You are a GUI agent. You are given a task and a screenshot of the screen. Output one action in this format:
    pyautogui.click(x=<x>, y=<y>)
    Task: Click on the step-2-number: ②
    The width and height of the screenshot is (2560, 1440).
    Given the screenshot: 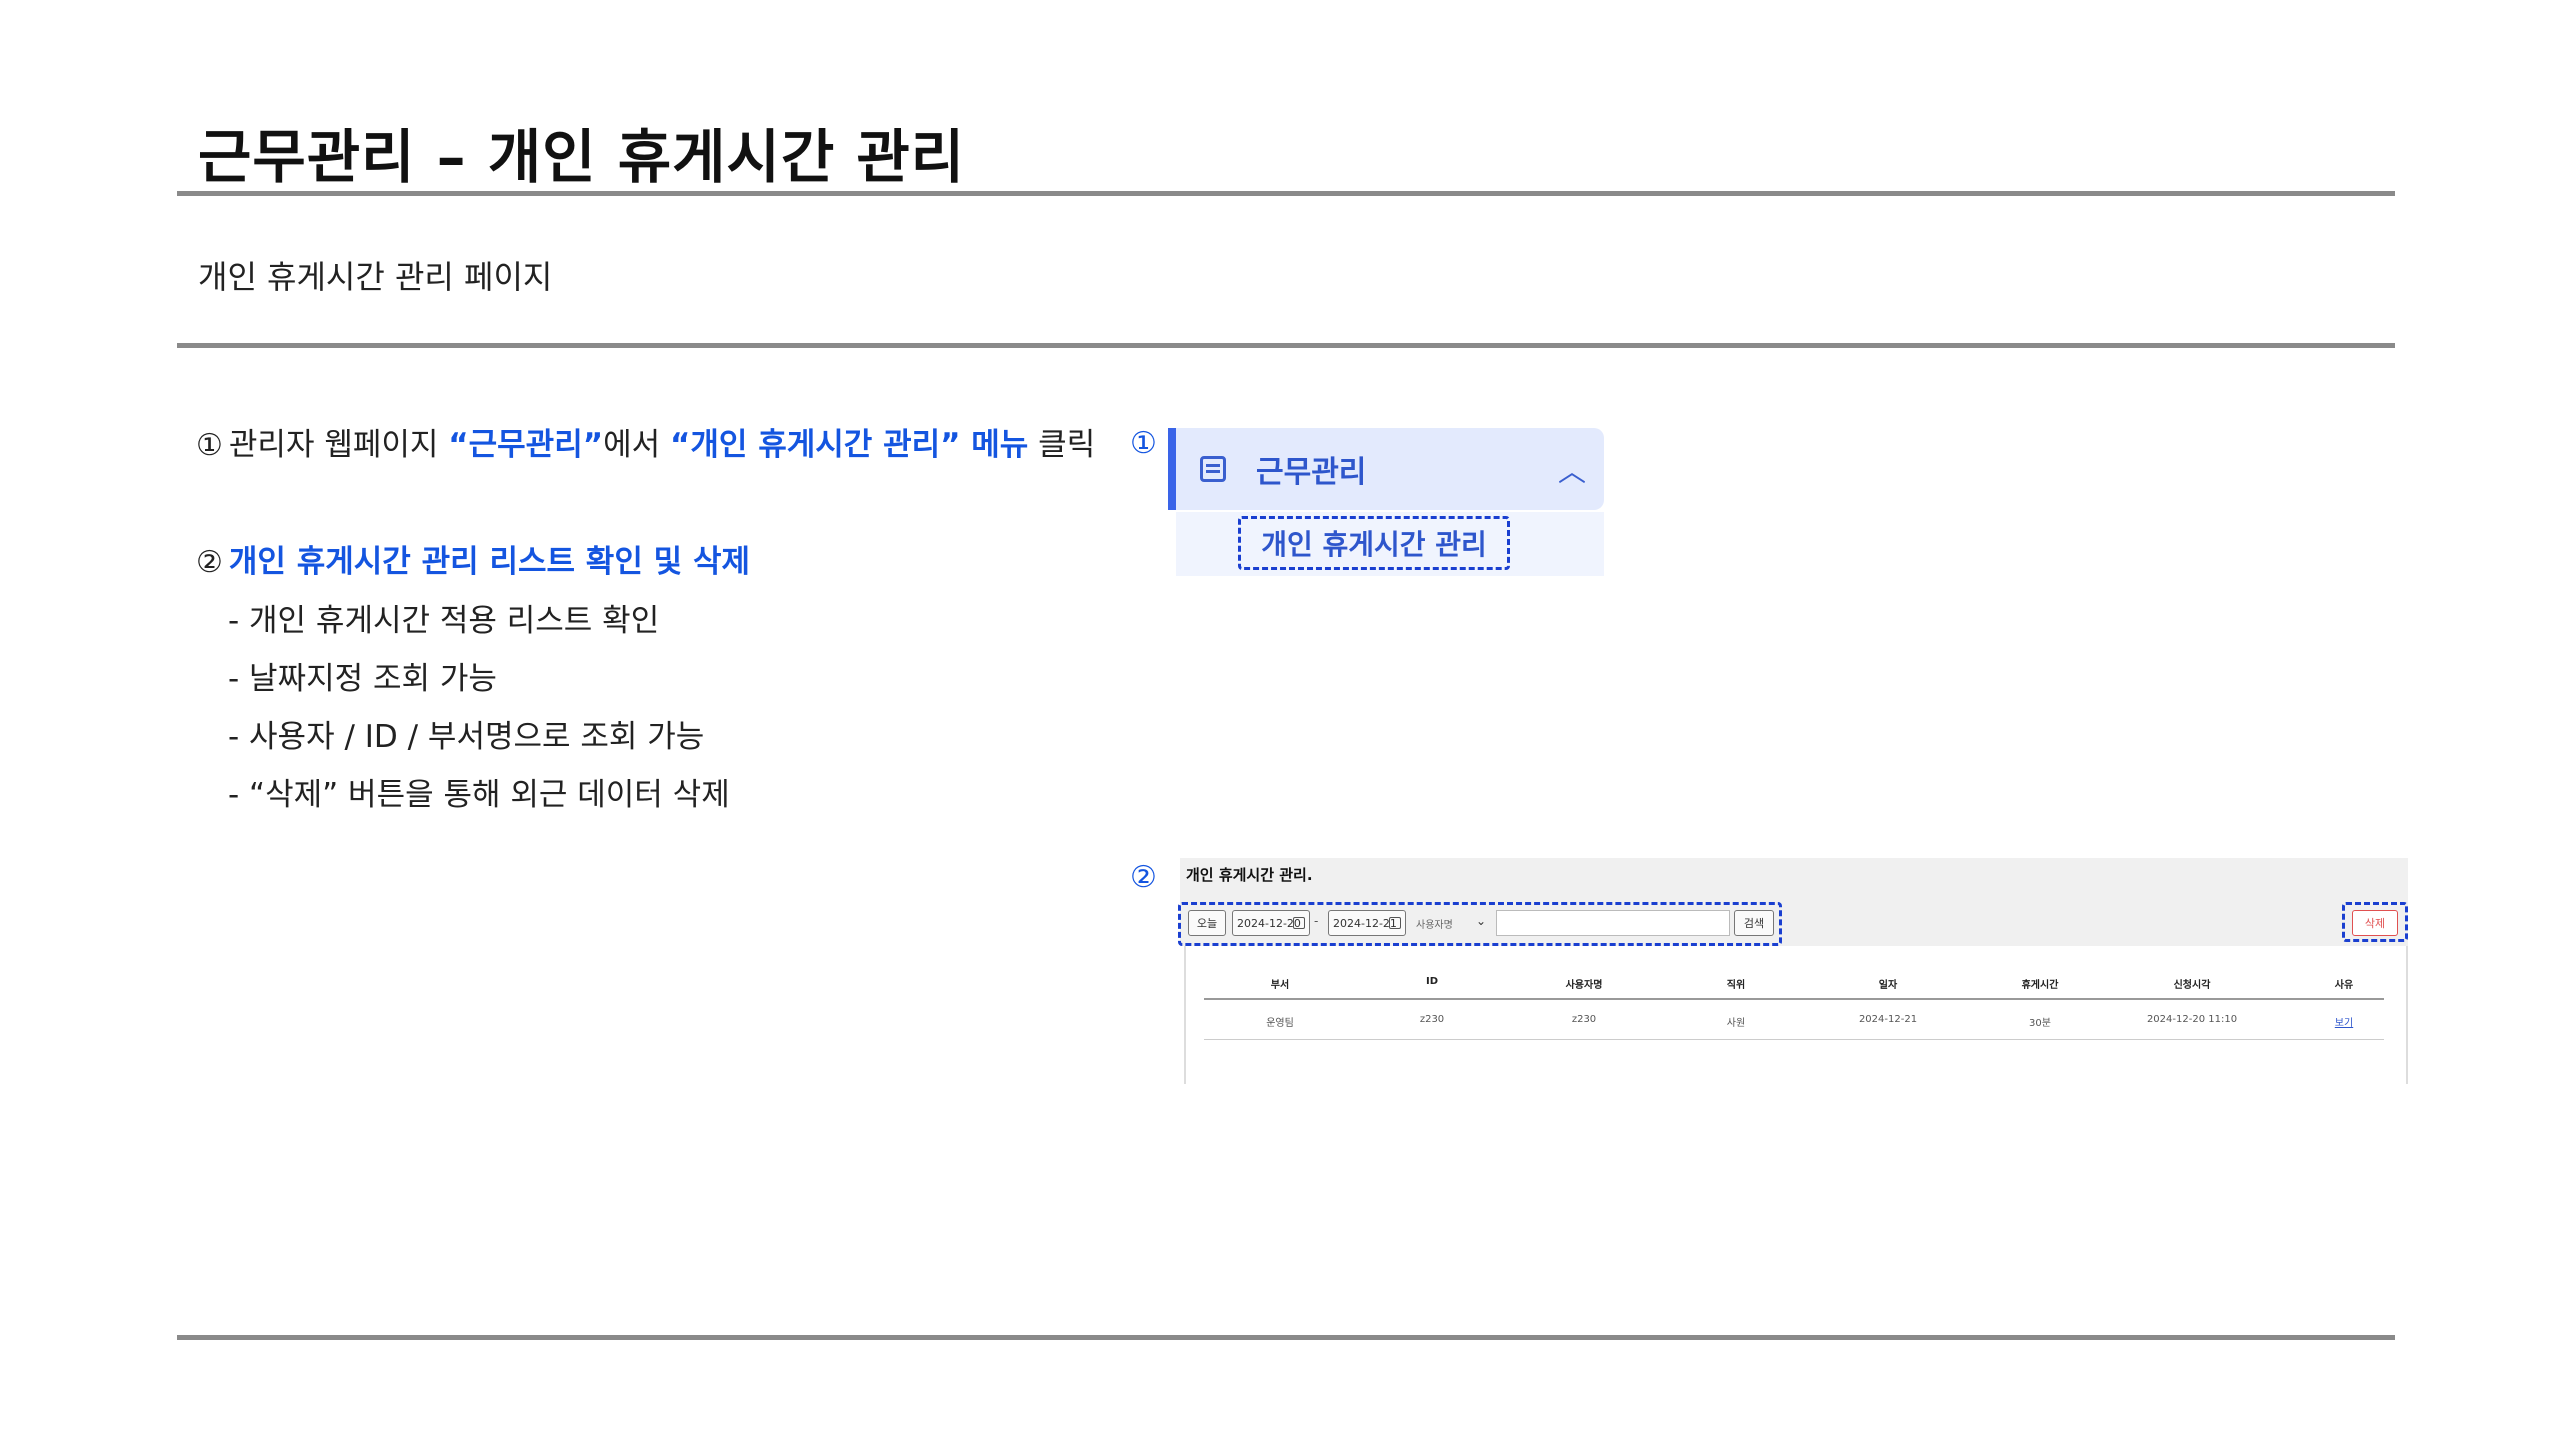 What is the action you would take?
    pyautogui.click(x=209, y=562)
    